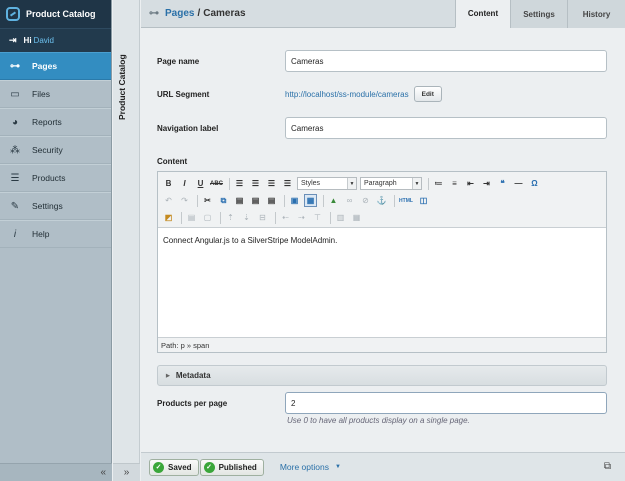 Image resolution: width=625 pixels, height=481 pixels. Describe the element at coordinates (15, 66) in the screenshot. I see `sitemap-icon: ⊶` at that location.